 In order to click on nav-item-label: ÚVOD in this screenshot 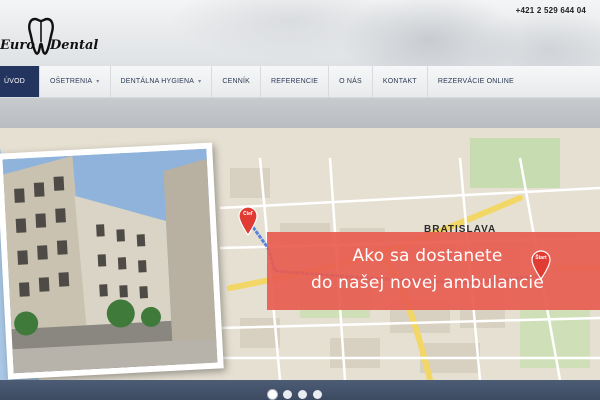, I will do `click(15, 81)`.